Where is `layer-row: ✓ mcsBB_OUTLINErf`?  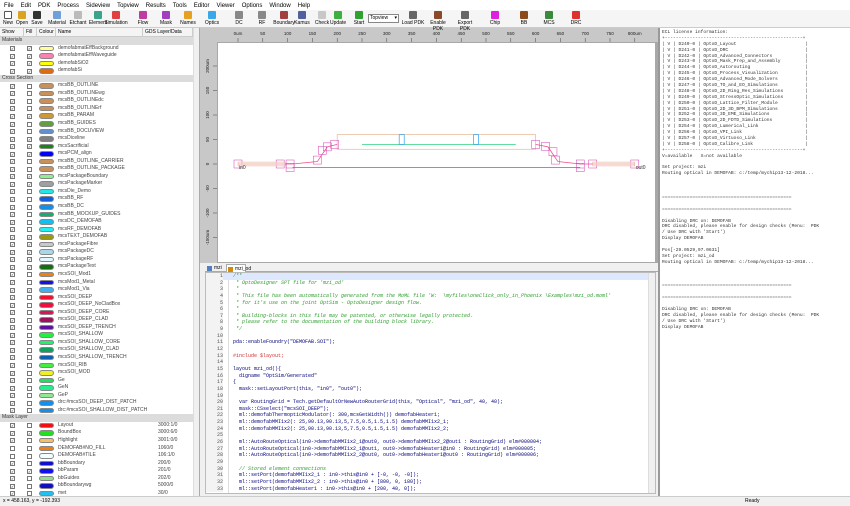
layer-row: ✓ mcsBB_OUTLINErf is located at coordinates (96, 109).